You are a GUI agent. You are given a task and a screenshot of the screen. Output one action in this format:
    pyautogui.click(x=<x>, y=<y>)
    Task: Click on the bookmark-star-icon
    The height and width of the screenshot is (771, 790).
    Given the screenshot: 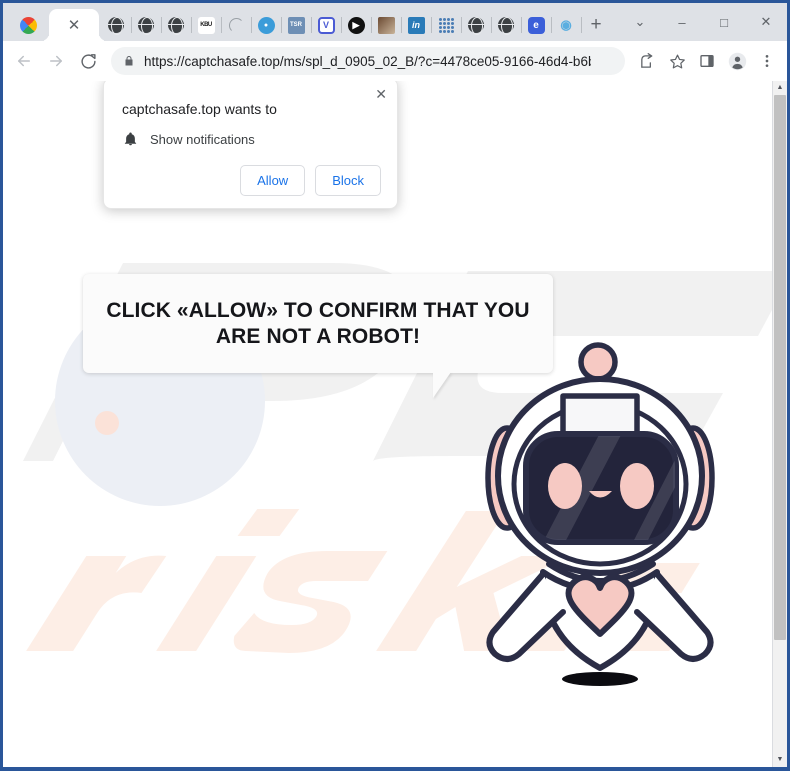 What is the action you would take?
    pyautogui.click(x=677, y=61)
    